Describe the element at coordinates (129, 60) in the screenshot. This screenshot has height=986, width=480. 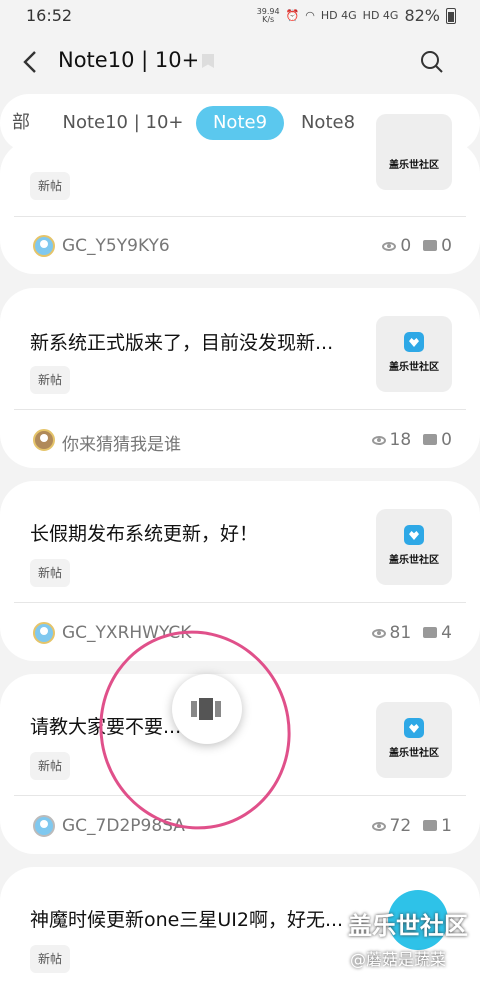
I see `page-title: Note10 | 10+` at that location.